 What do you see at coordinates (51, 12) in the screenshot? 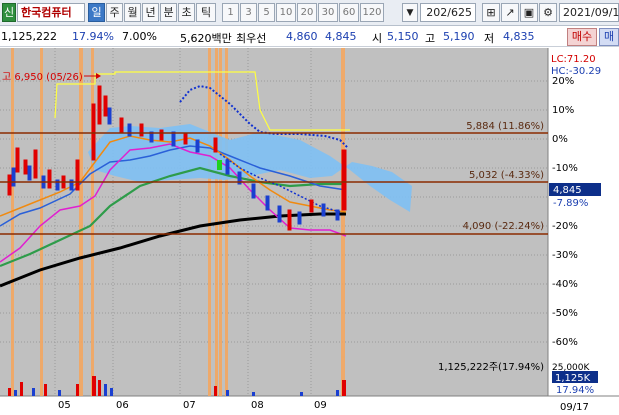
I see `stock-name-field: 한국컴퓨터` at bounding box center [51, 12].